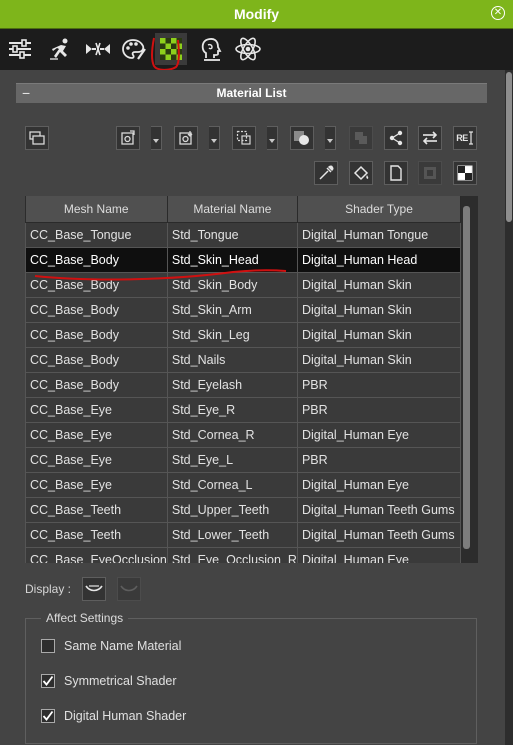  Describe the element at coordinates (232, 435) in the screenshot. I see `material-name-cell: Std_Cornea_R` at that location.